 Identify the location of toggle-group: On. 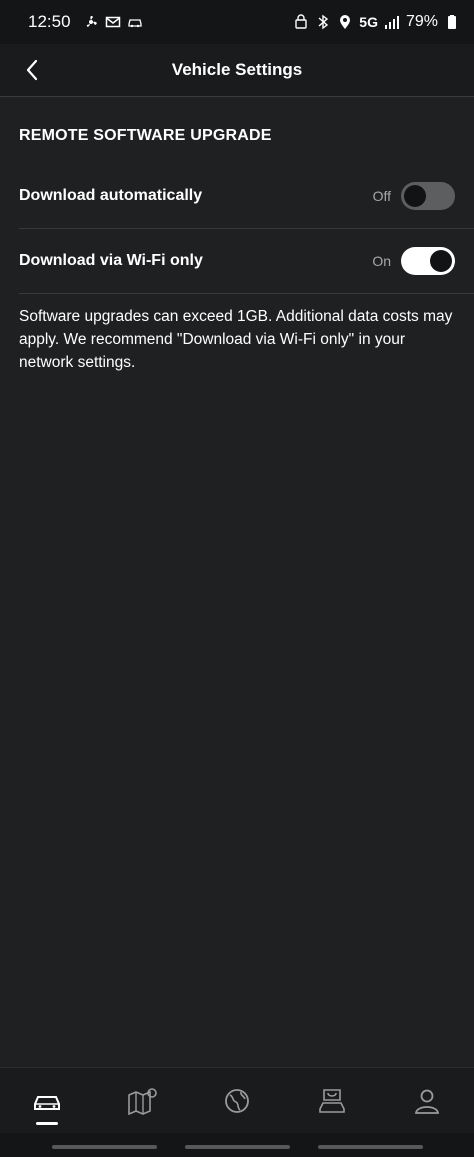
(413, 261).